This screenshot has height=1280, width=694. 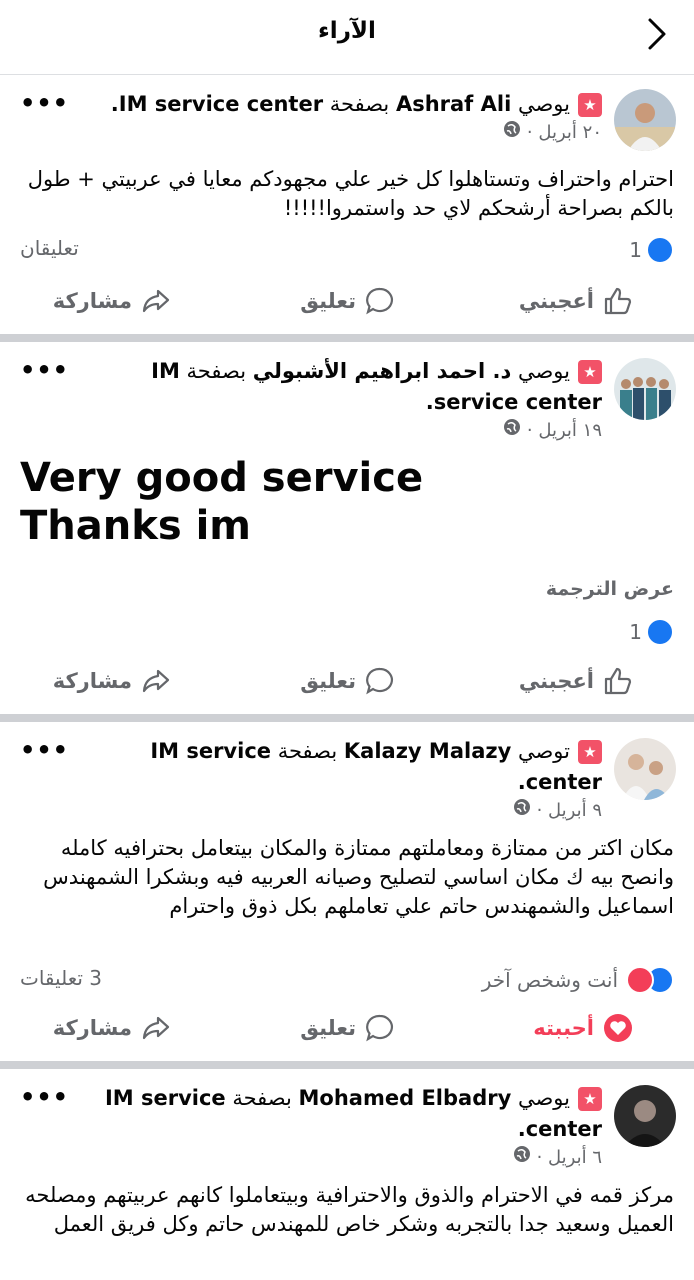 I want to click on post-meta: ٩ أبريل ·, so click(x=331, y=811).